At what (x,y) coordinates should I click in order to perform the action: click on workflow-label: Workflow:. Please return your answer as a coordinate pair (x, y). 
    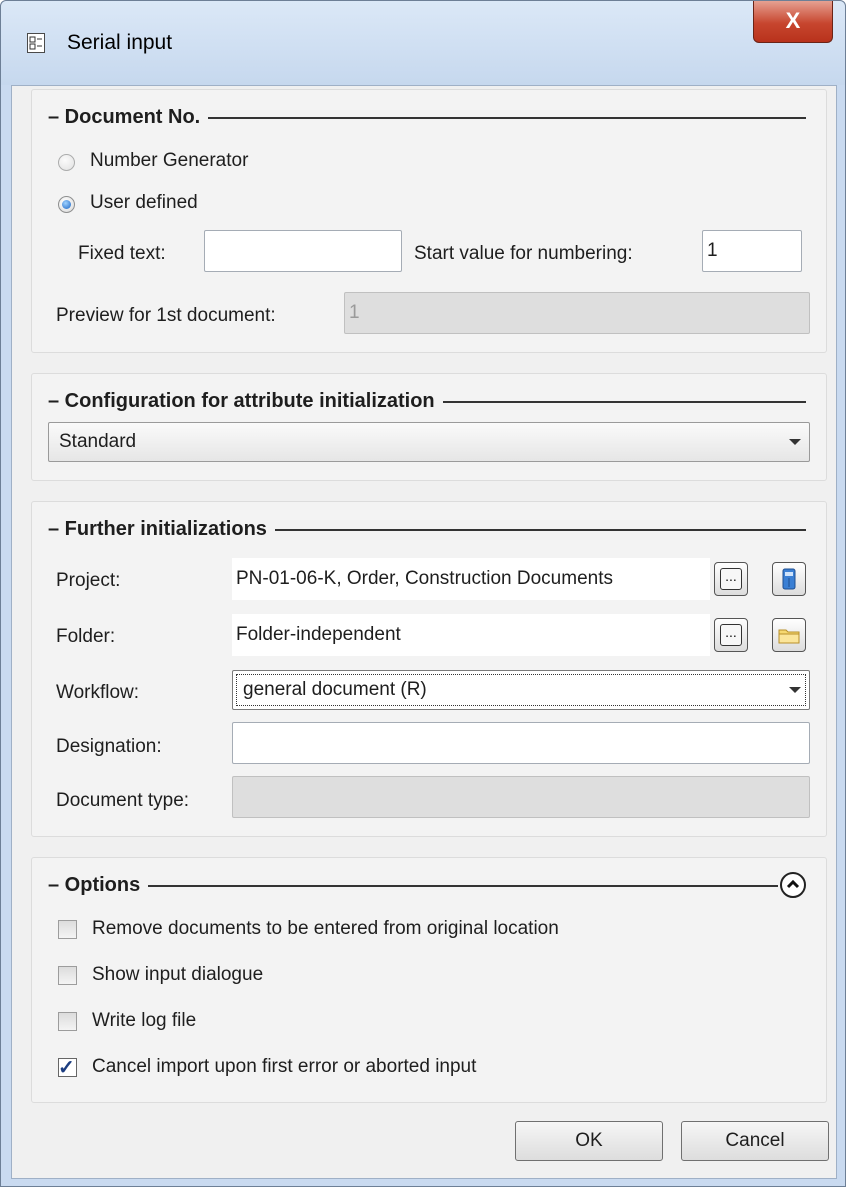
    Looking at the image, I should click on (98, 692).